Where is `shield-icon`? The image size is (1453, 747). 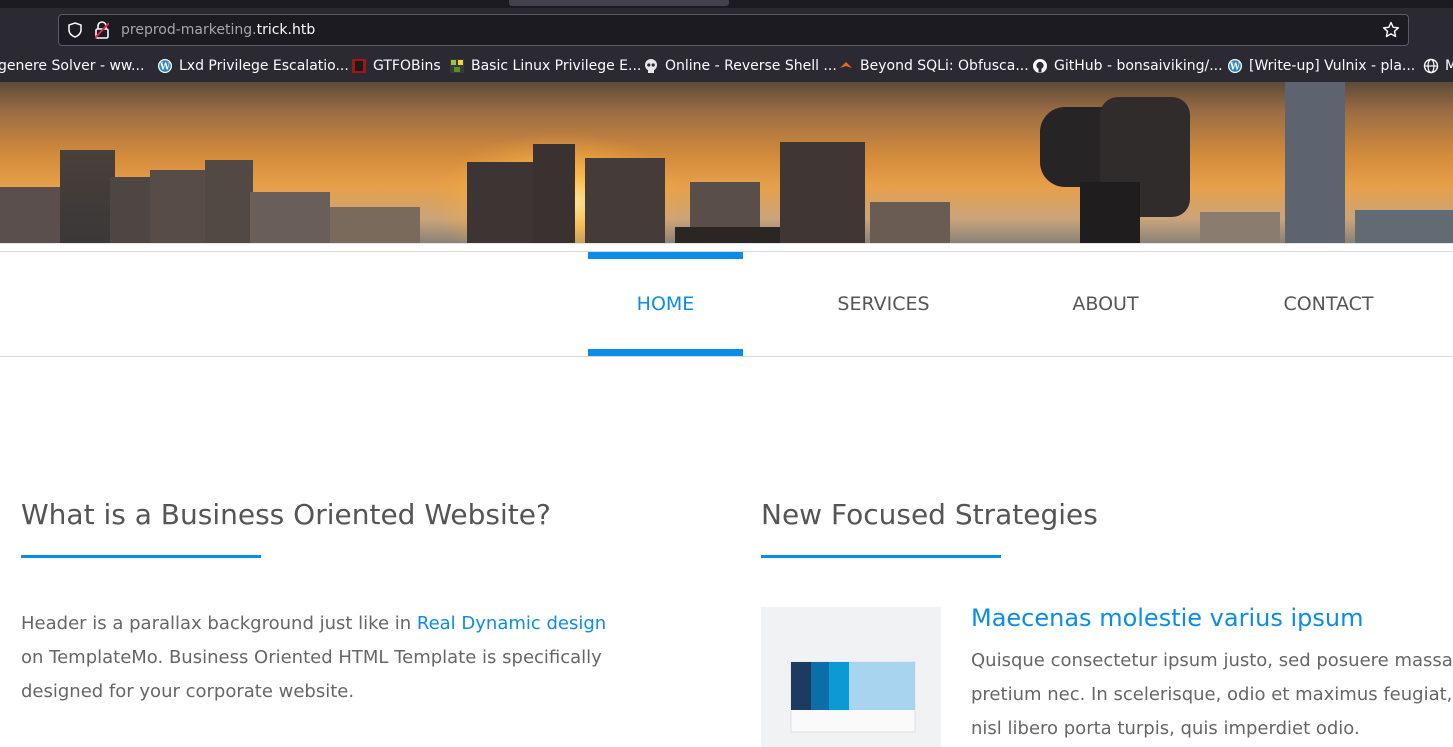 shield-icon is located at coordinates (75, 30).